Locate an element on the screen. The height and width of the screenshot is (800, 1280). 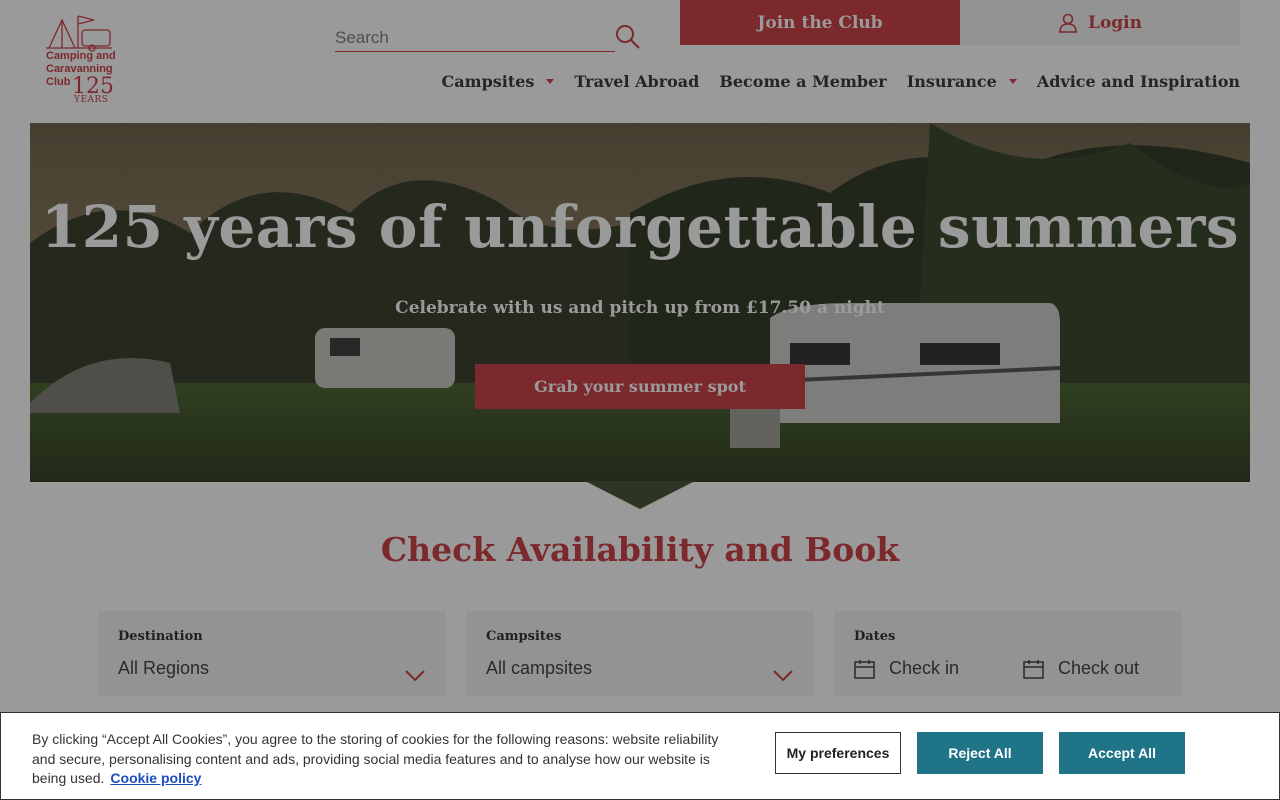
cookie-policy-link: Cookie policy is located at coordinates (155, 778).